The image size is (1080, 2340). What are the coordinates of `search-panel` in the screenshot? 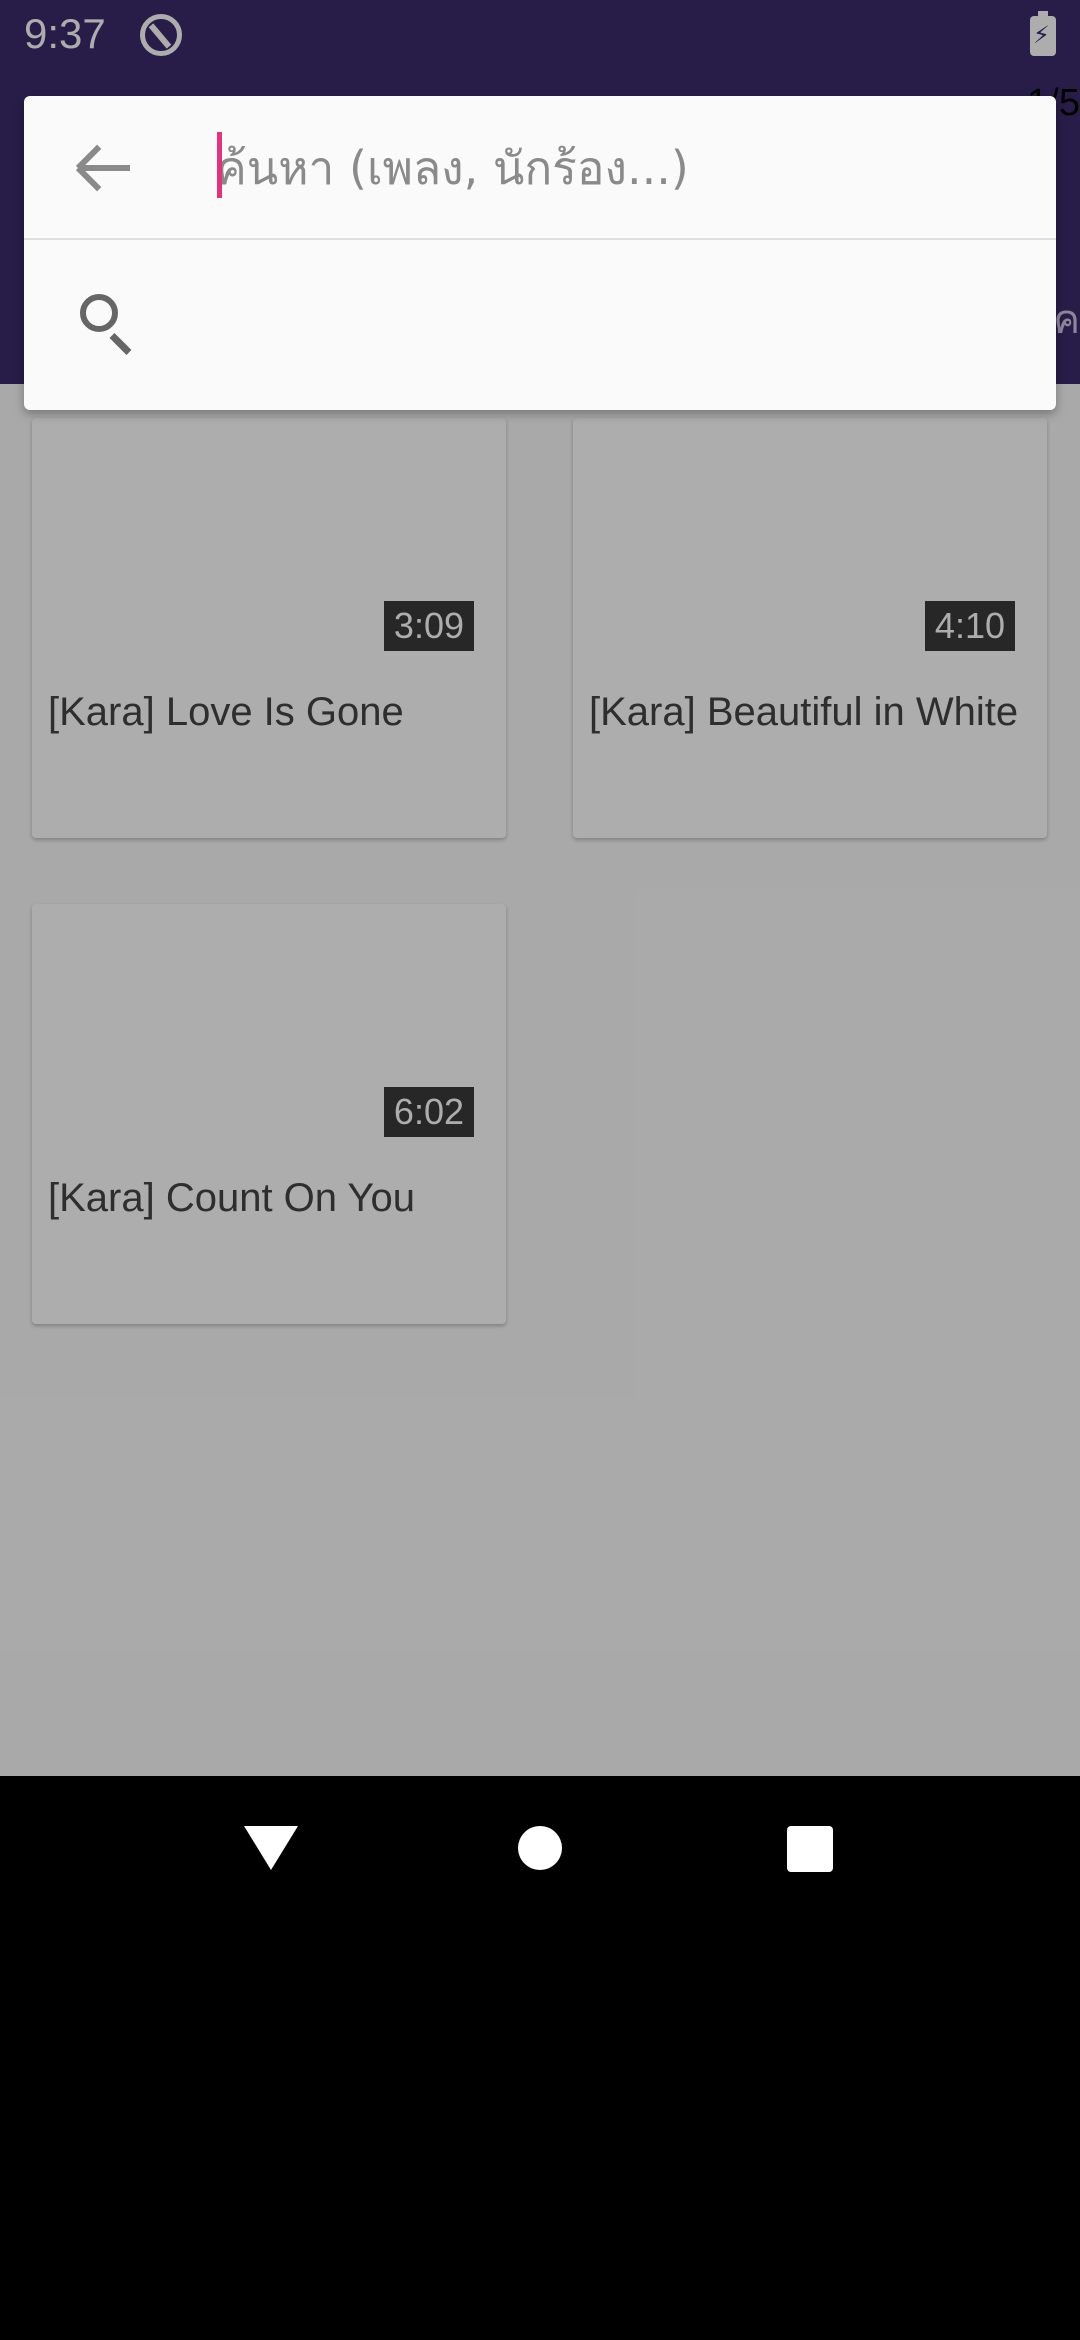 It's located at (540, 253).